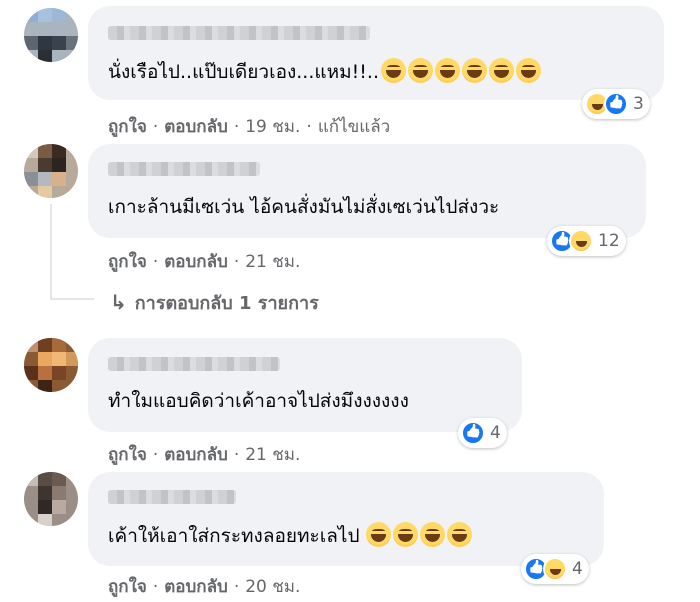  What do you see at coordinates (258, 401) in the screenshot?
I see `comment-text: ทำใมแอบคิดว่าเค้าอาจไปส่งมึงงงงงง` at bounding box center [258, 401].